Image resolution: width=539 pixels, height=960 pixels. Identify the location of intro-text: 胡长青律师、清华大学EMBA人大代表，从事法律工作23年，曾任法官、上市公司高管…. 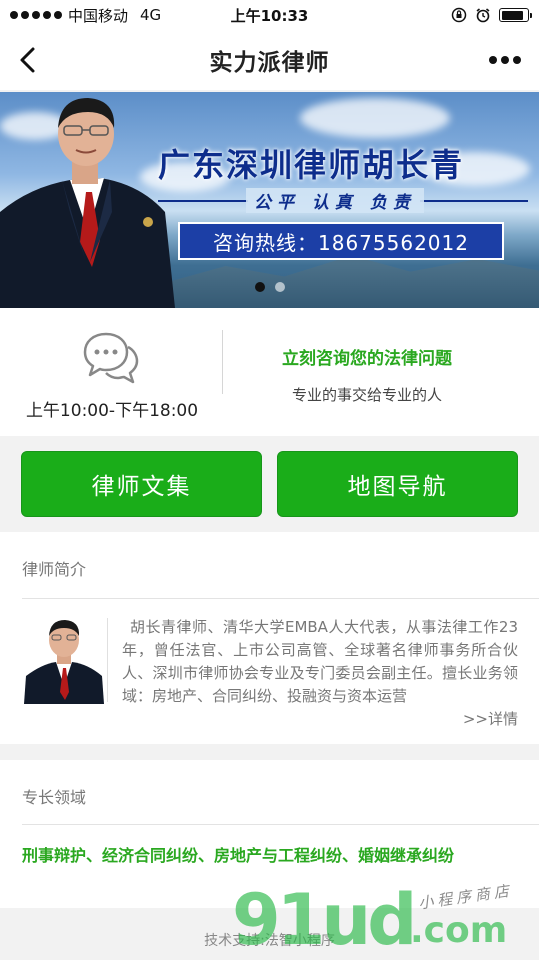
(320, 661).